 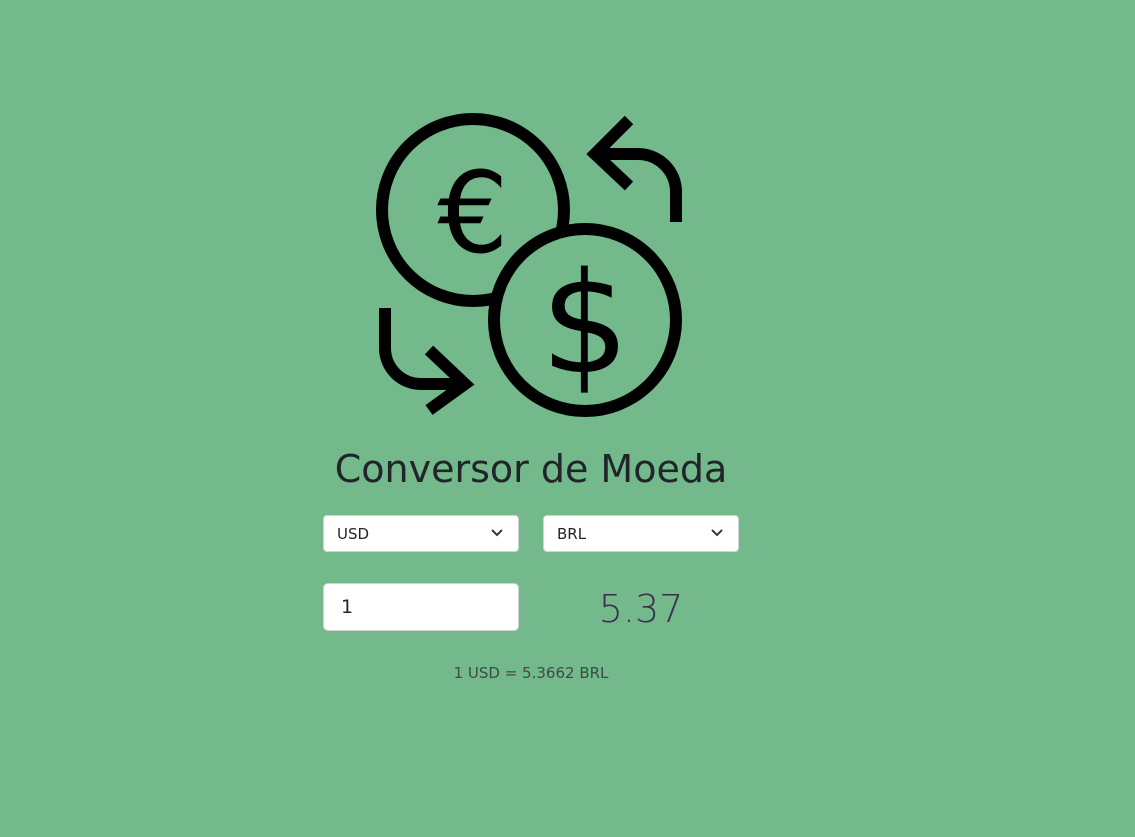 What do you see at coordinates (641, 533) in the screenshot?
I see `to-currency-select: BRL` at bounding box center [641, 533].